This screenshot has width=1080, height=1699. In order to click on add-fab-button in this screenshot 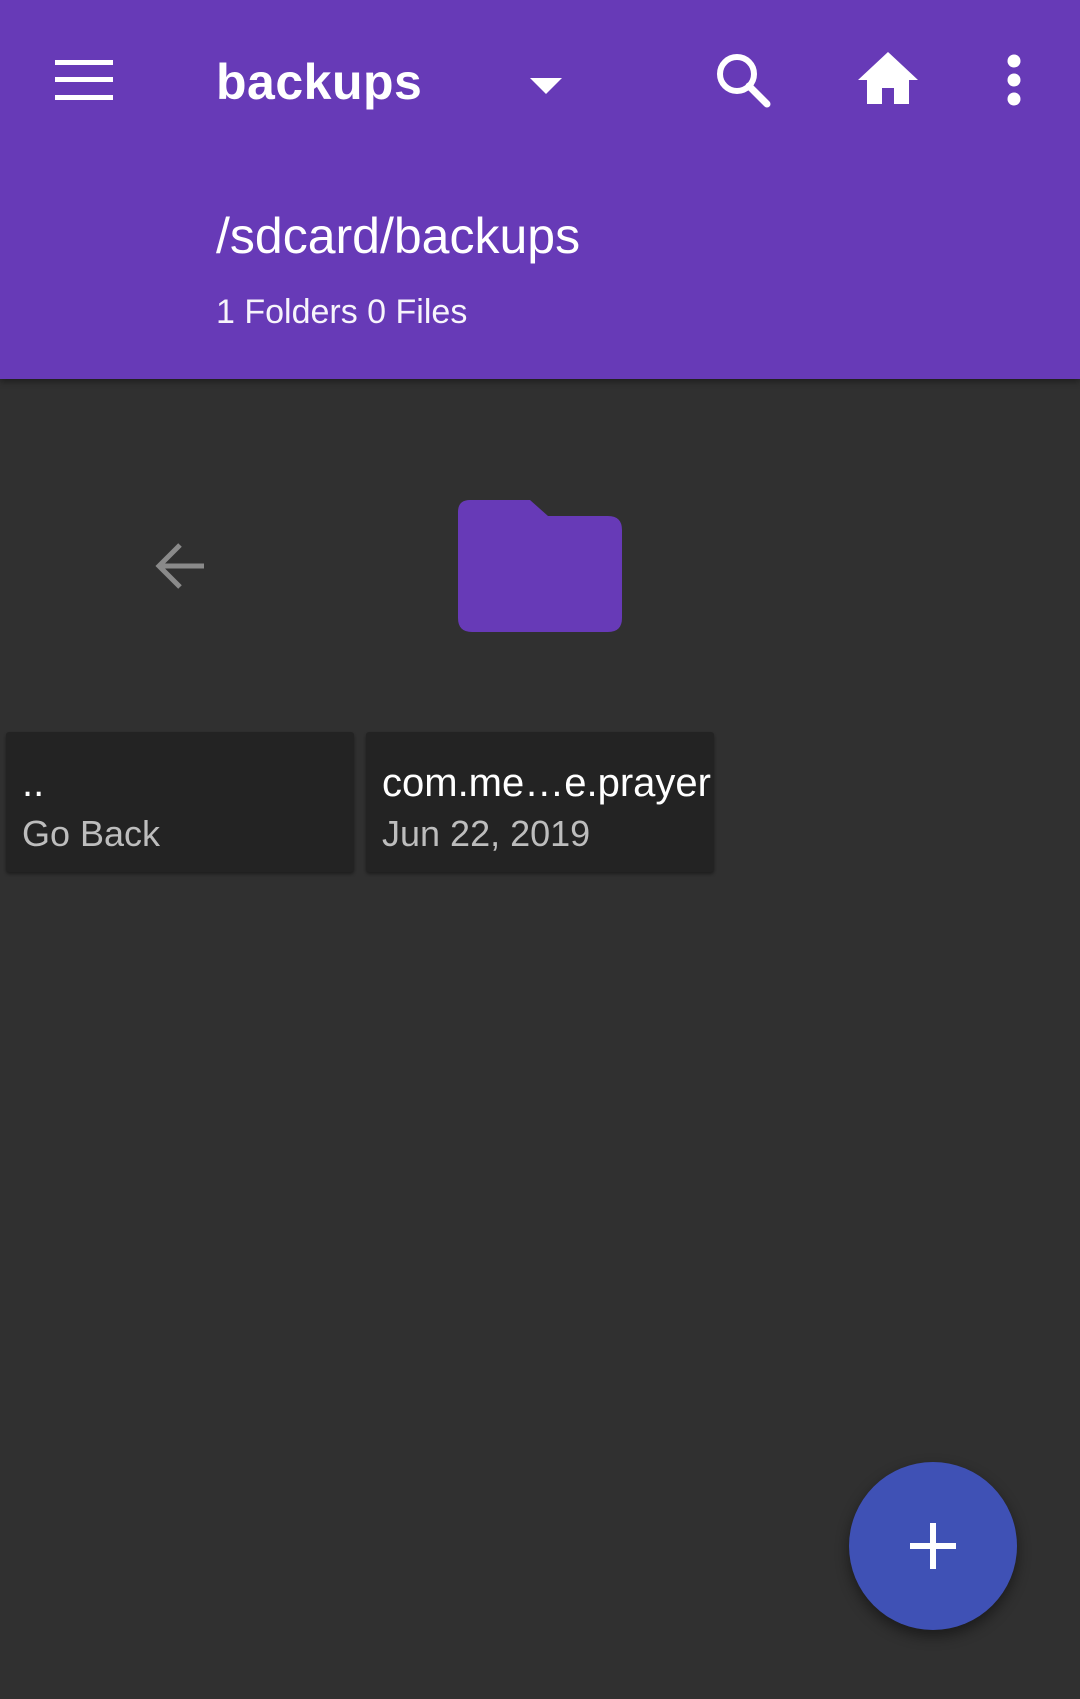, I will do `click(933, 1546)`.